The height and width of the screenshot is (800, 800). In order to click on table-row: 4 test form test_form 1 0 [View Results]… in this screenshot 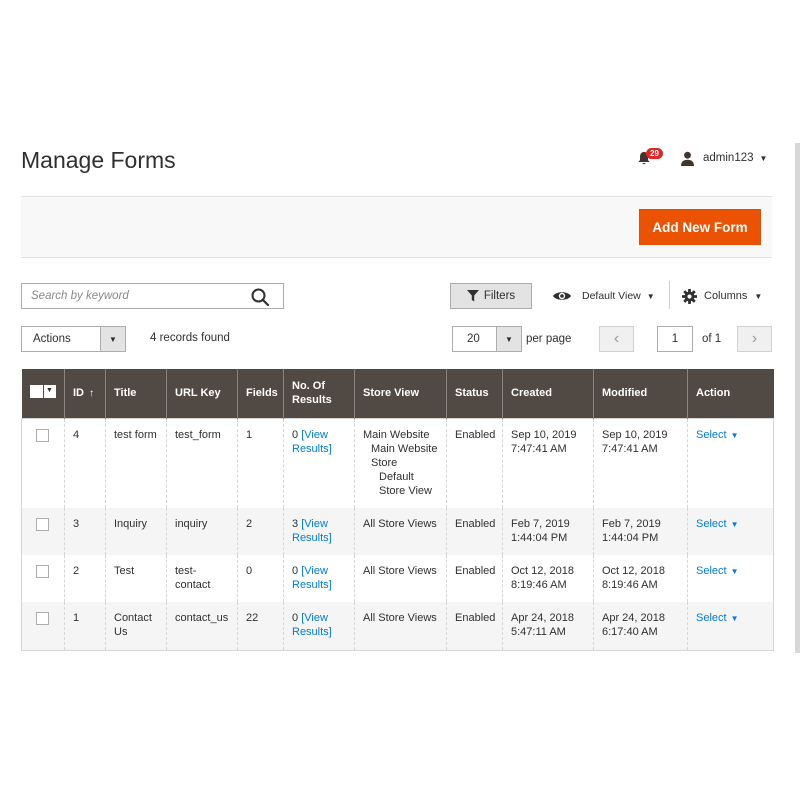, I will do `click(397, 463)`.